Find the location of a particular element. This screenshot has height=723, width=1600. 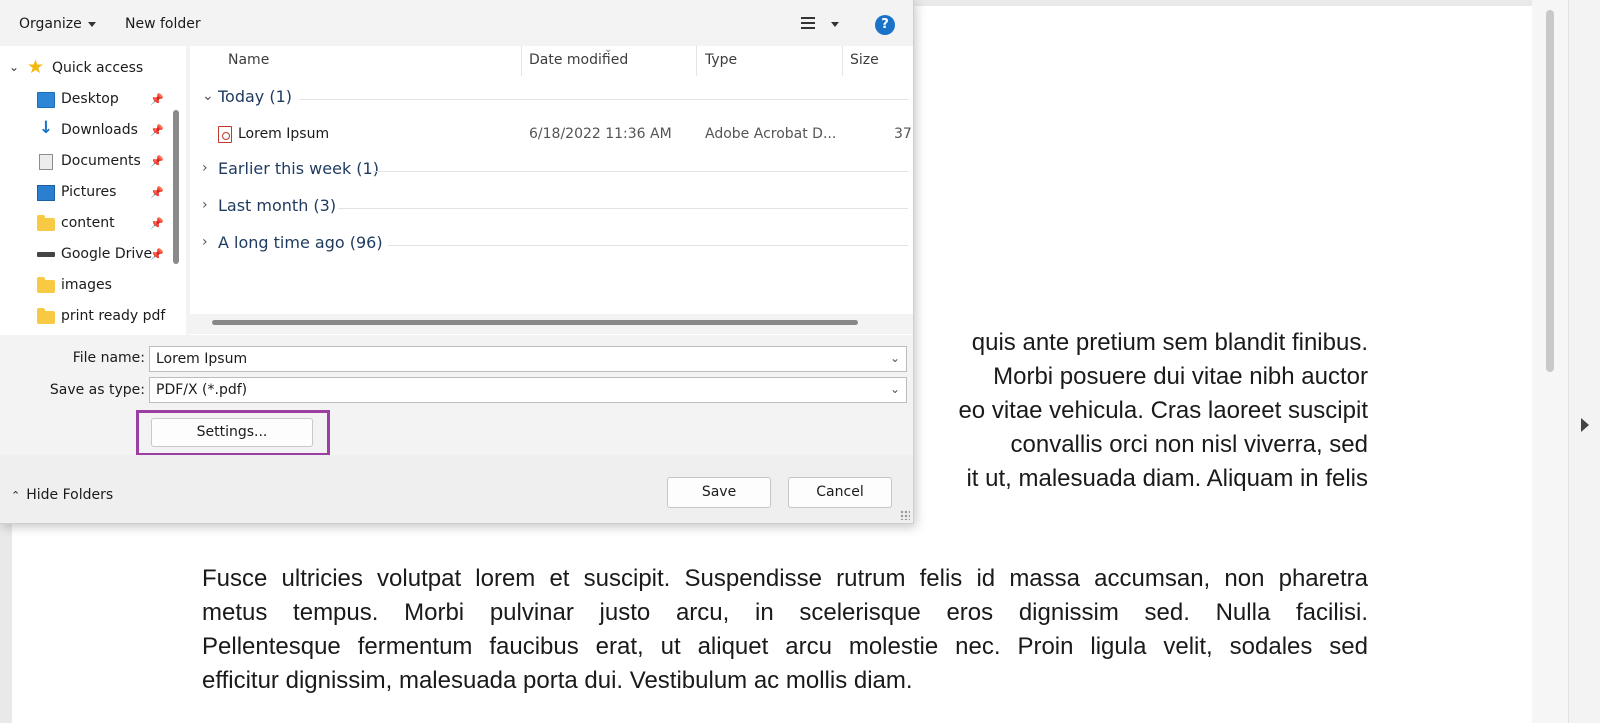

file-name-input: Lorem Ipsum ⌄ is located at coordinates (528, 359).